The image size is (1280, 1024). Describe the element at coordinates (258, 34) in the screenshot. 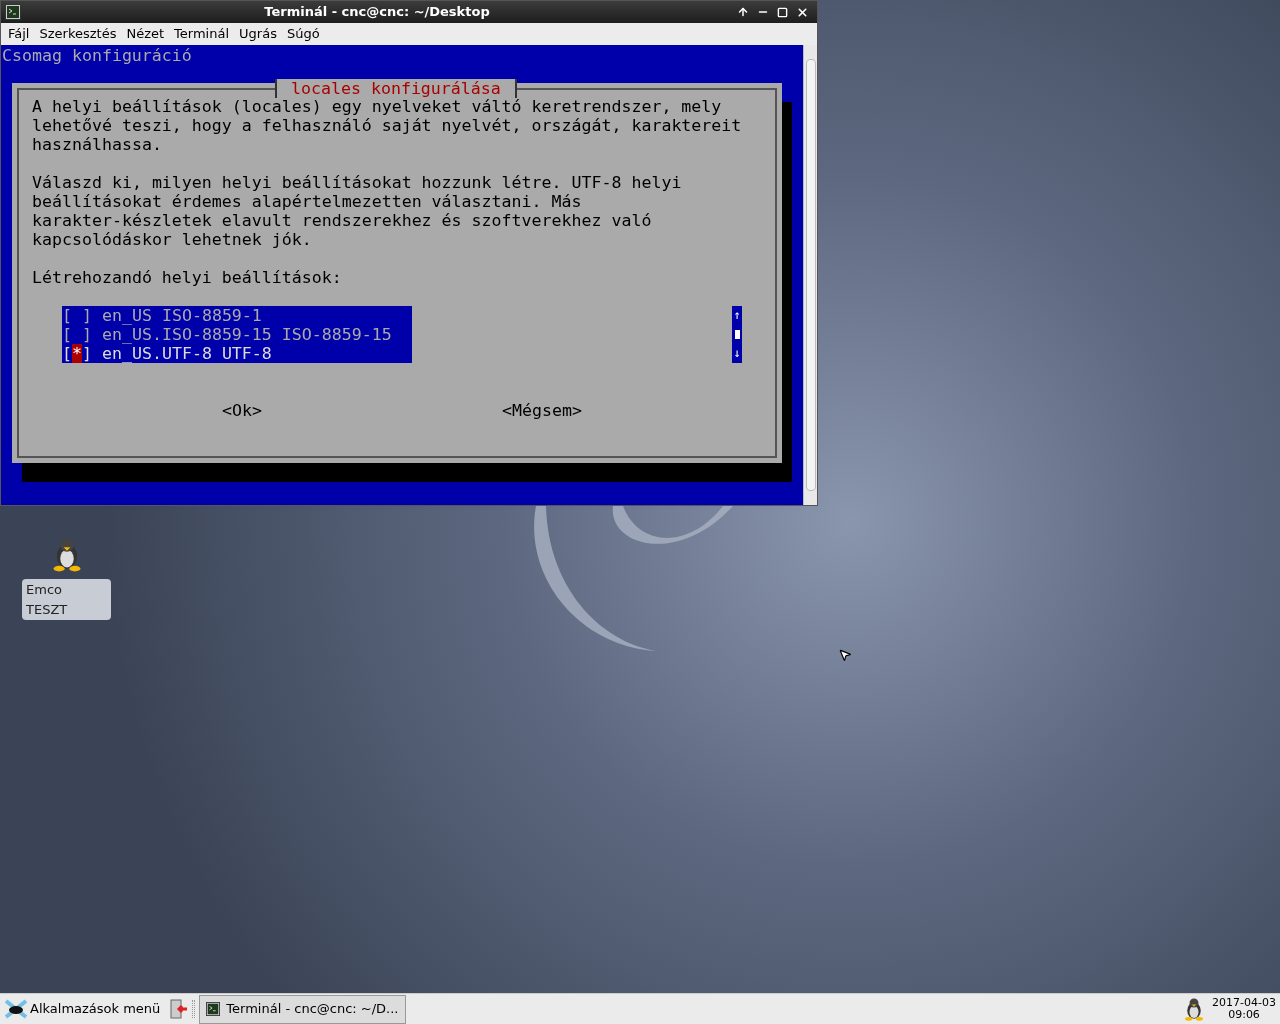

I see `menu-item: Ugrás` at that location.